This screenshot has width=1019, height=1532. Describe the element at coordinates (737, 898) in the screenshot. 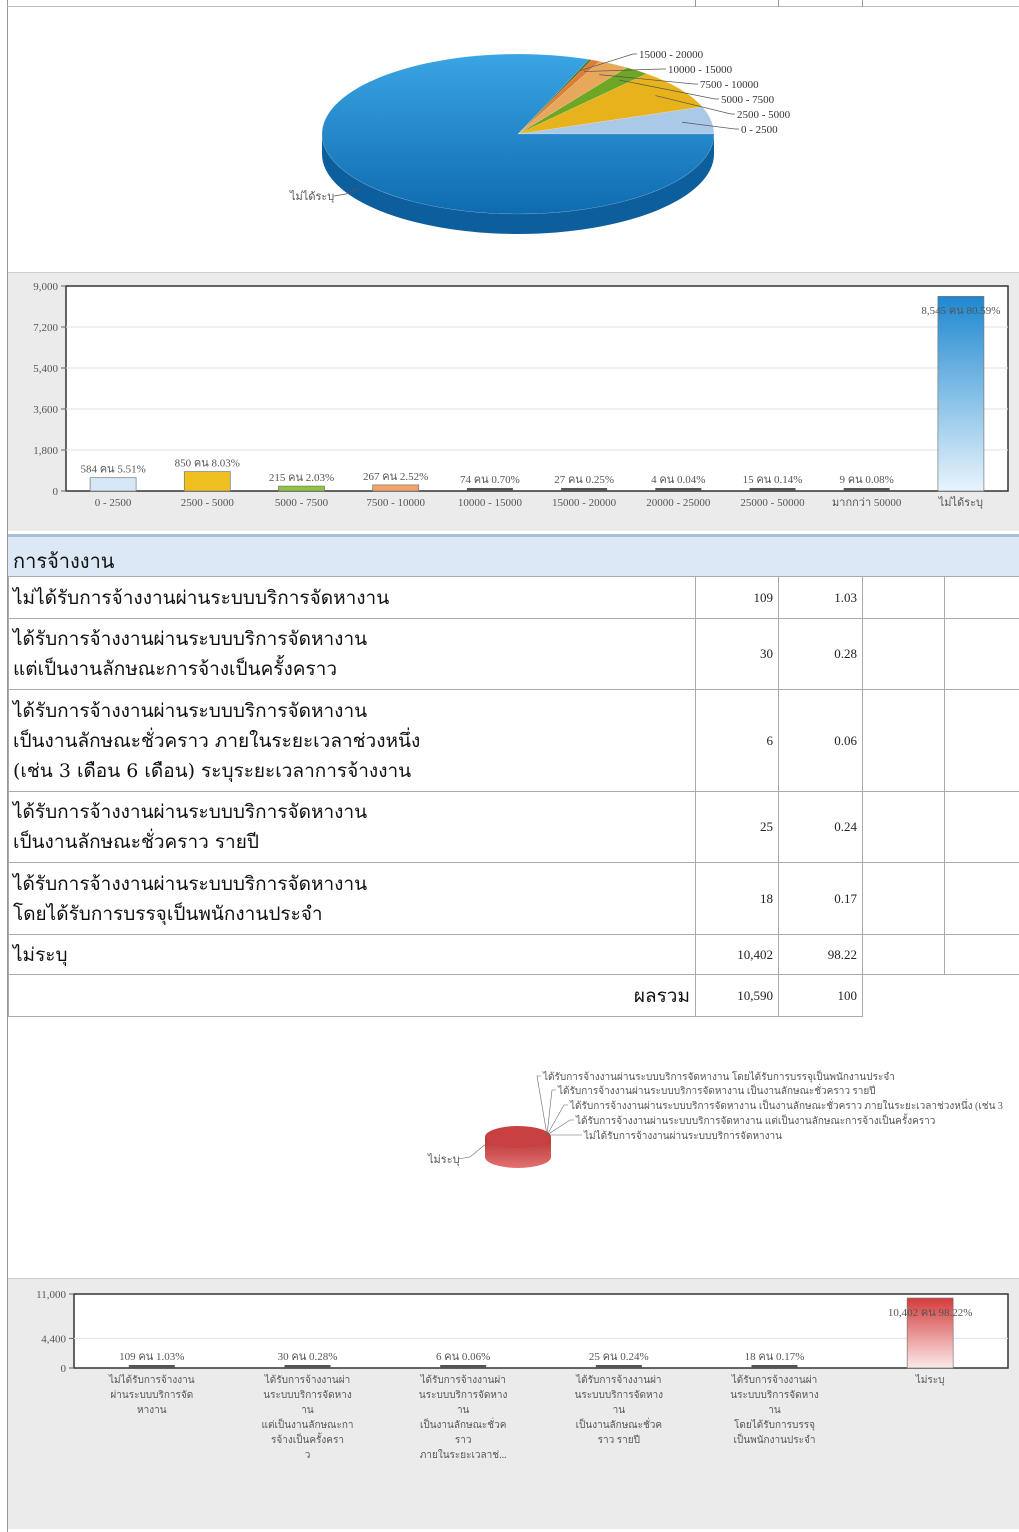

I see `row-count: 18` at that location.